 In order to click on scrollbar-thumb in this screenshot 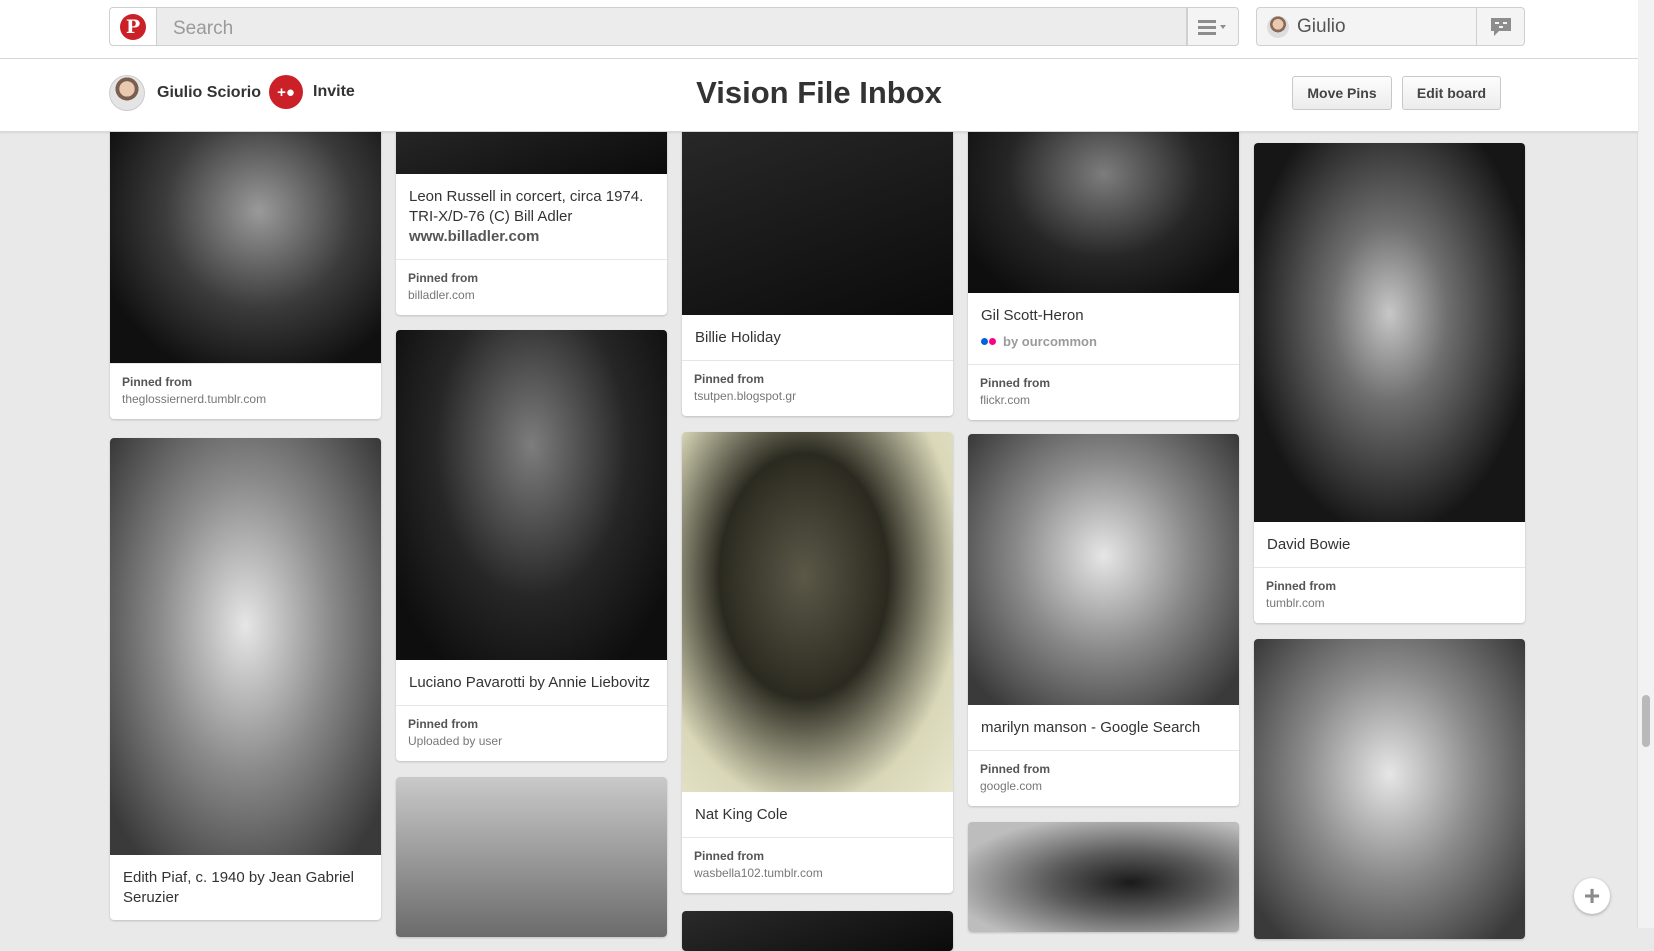, I will do `click(1646, 721)`.